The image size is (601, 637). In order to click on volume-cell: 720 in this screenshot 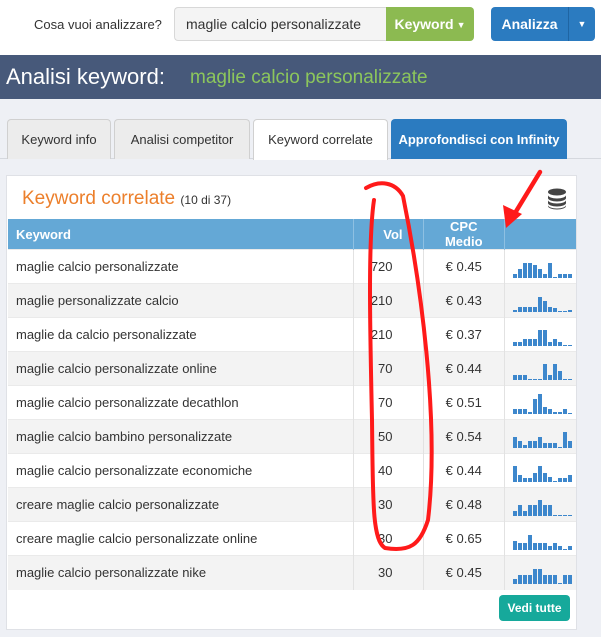, I will do `click(388, 266)`.